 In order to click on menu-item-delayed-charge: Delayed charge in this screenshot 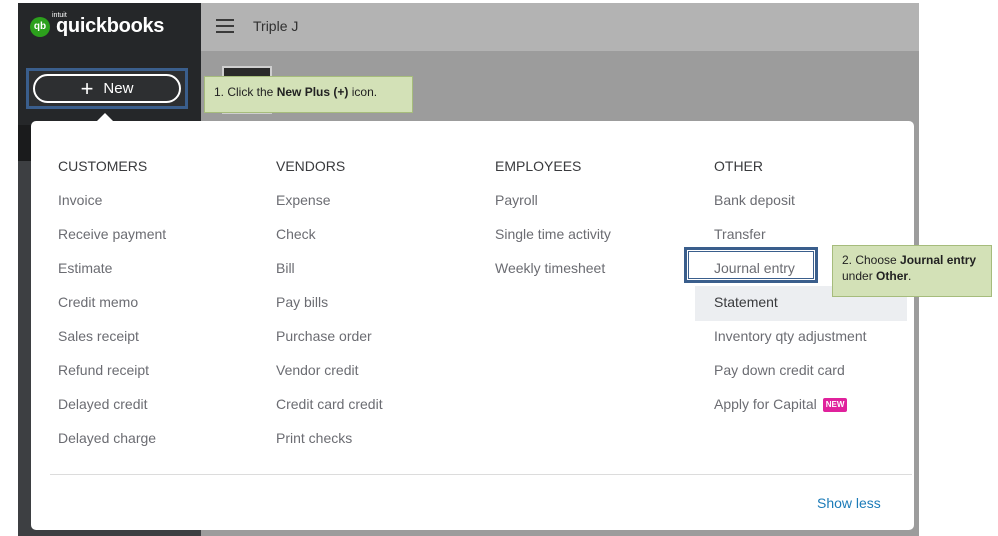, I will do `click(112, 447)`.